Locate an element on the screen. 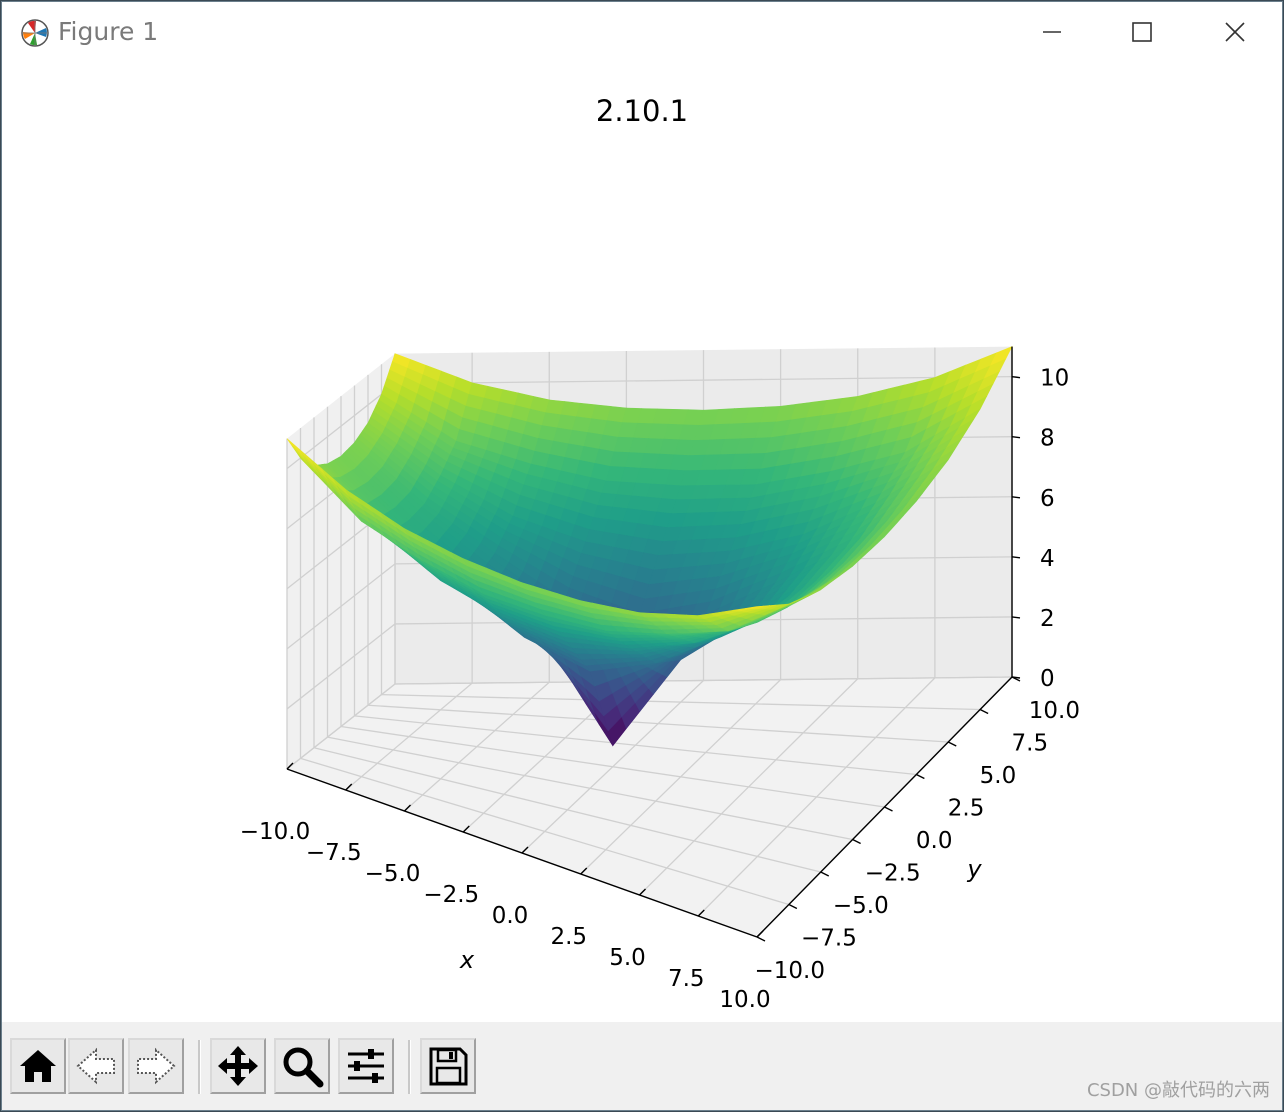 This screenshot has height=1112, width=1284. zoom-button is located at coordinates (302, 1066).